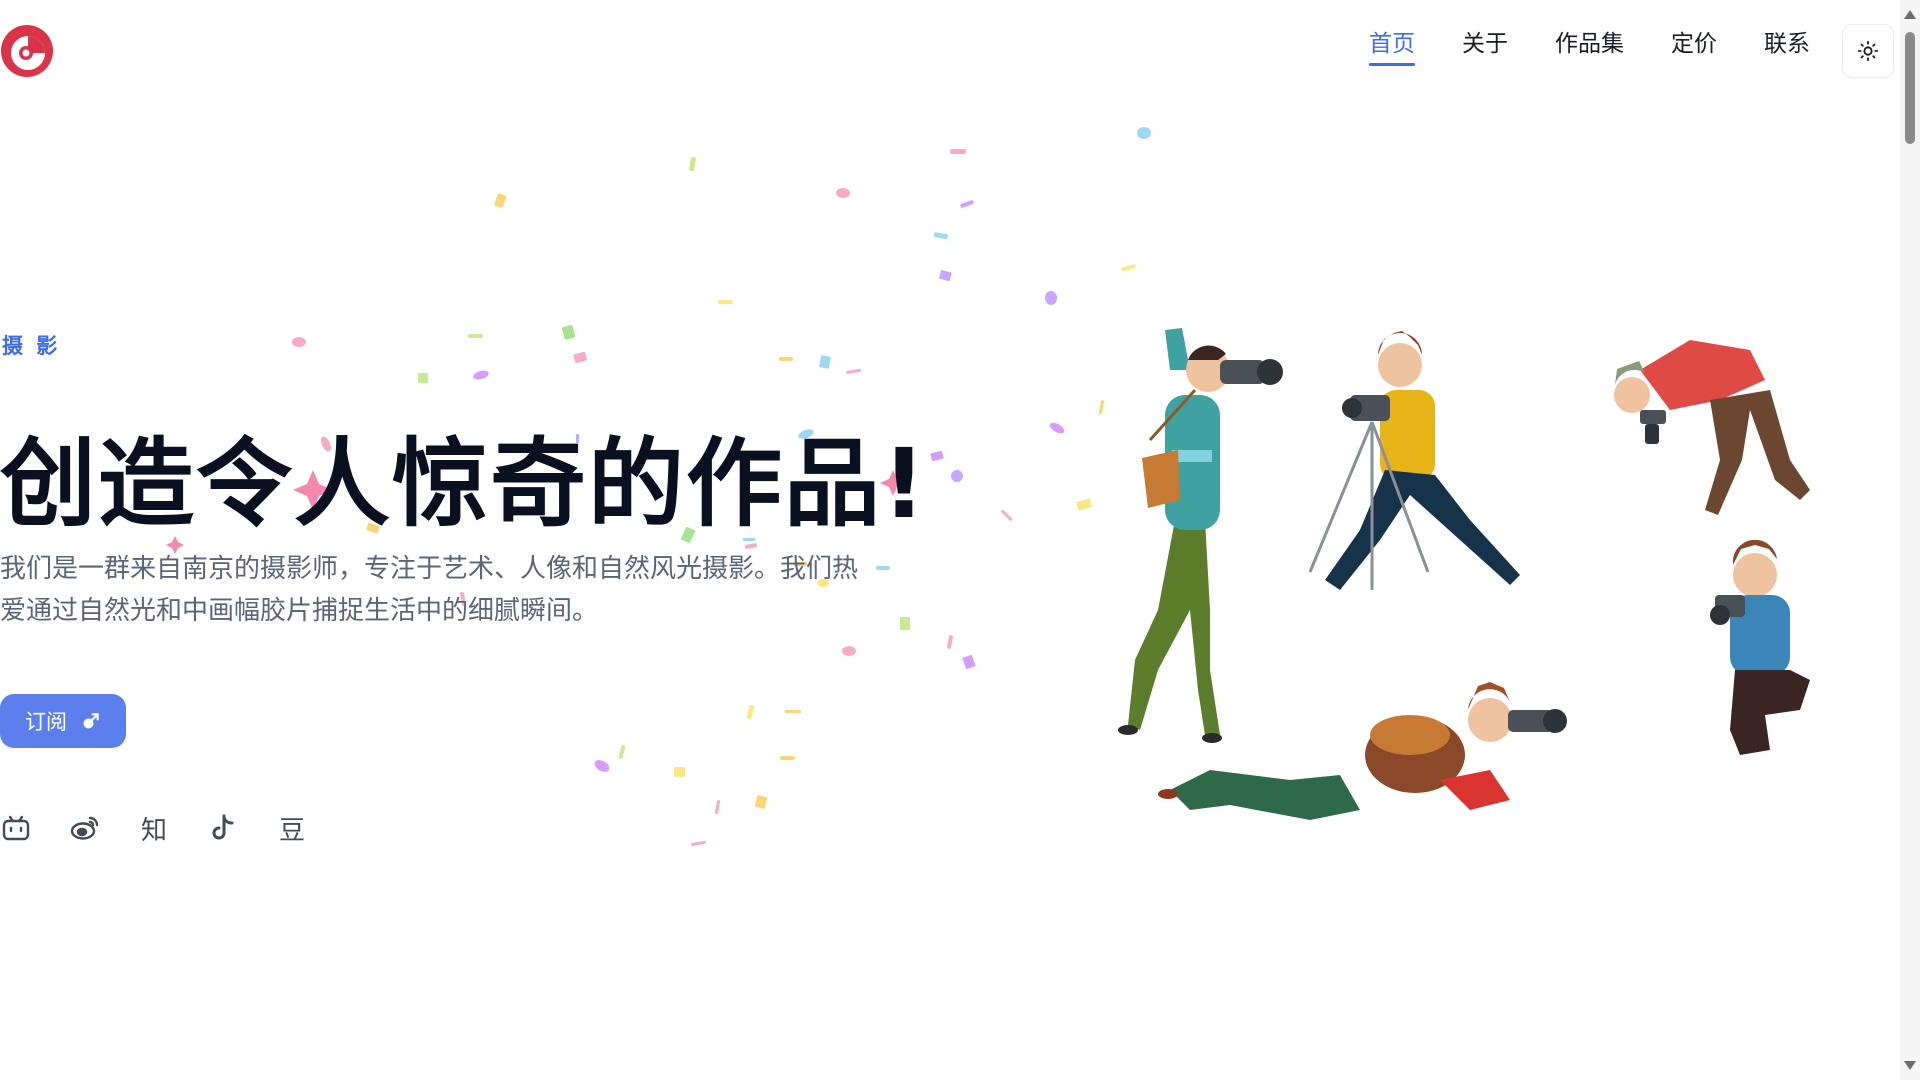 This screenshot has height=1080, width=1920. What do you see at coordinates (31, 346) in the screenshot?
I see `hero-eyebrow: 摄 影` at bounding box center [31, 346].